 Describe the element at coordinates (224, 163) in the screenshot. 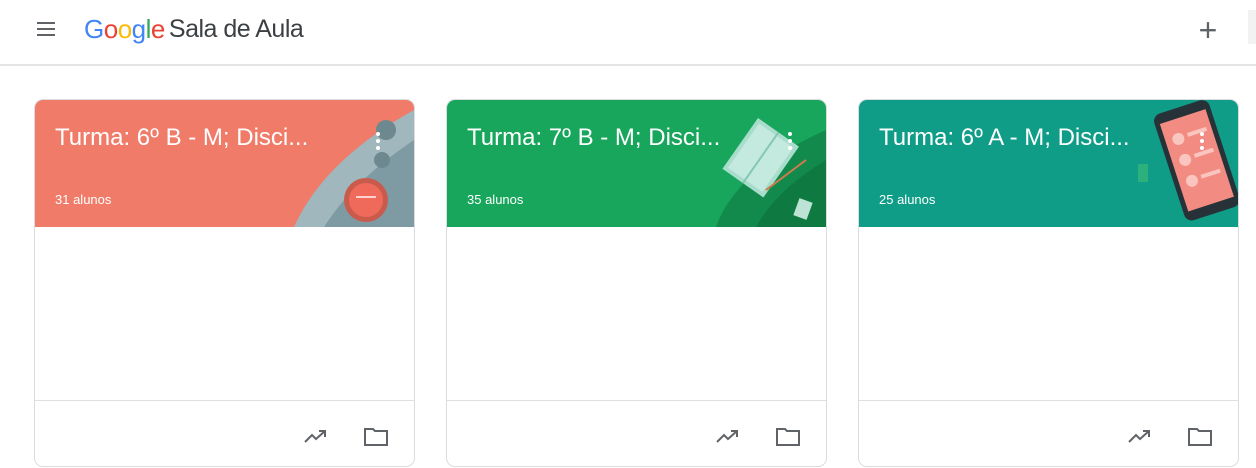

I see `class-card-header: Turma: 6º B - M; Disci... 31 alunos` at that location.